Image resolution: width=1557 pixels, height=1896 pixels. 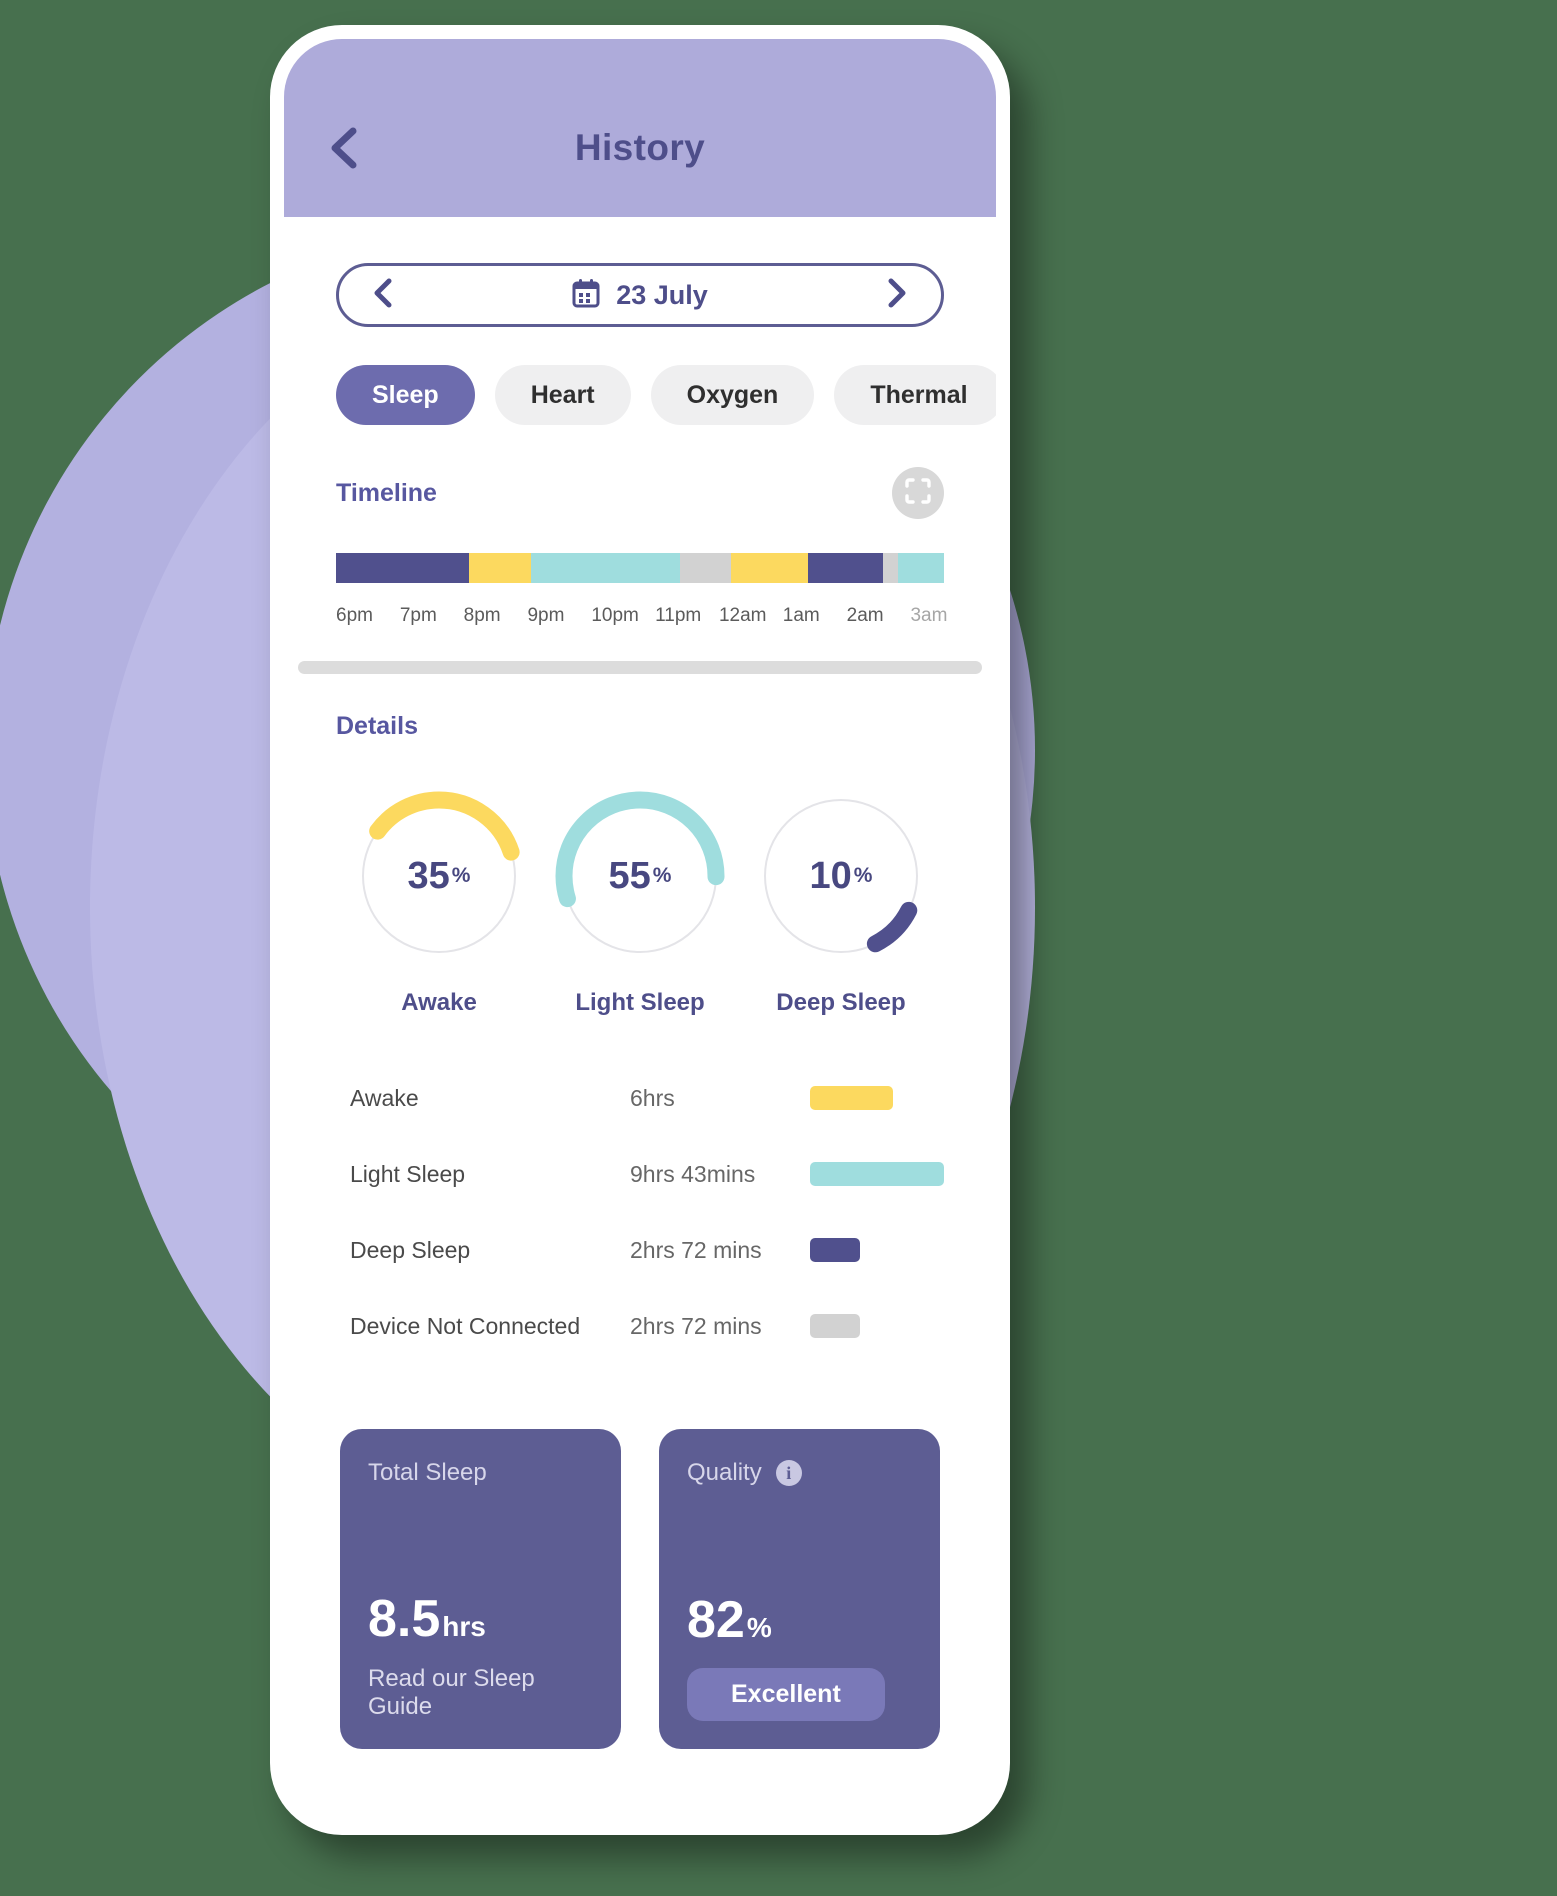 I want to click on donut-deep-sleep: 10 % Deep Sleep, so click(x=841, y=903).